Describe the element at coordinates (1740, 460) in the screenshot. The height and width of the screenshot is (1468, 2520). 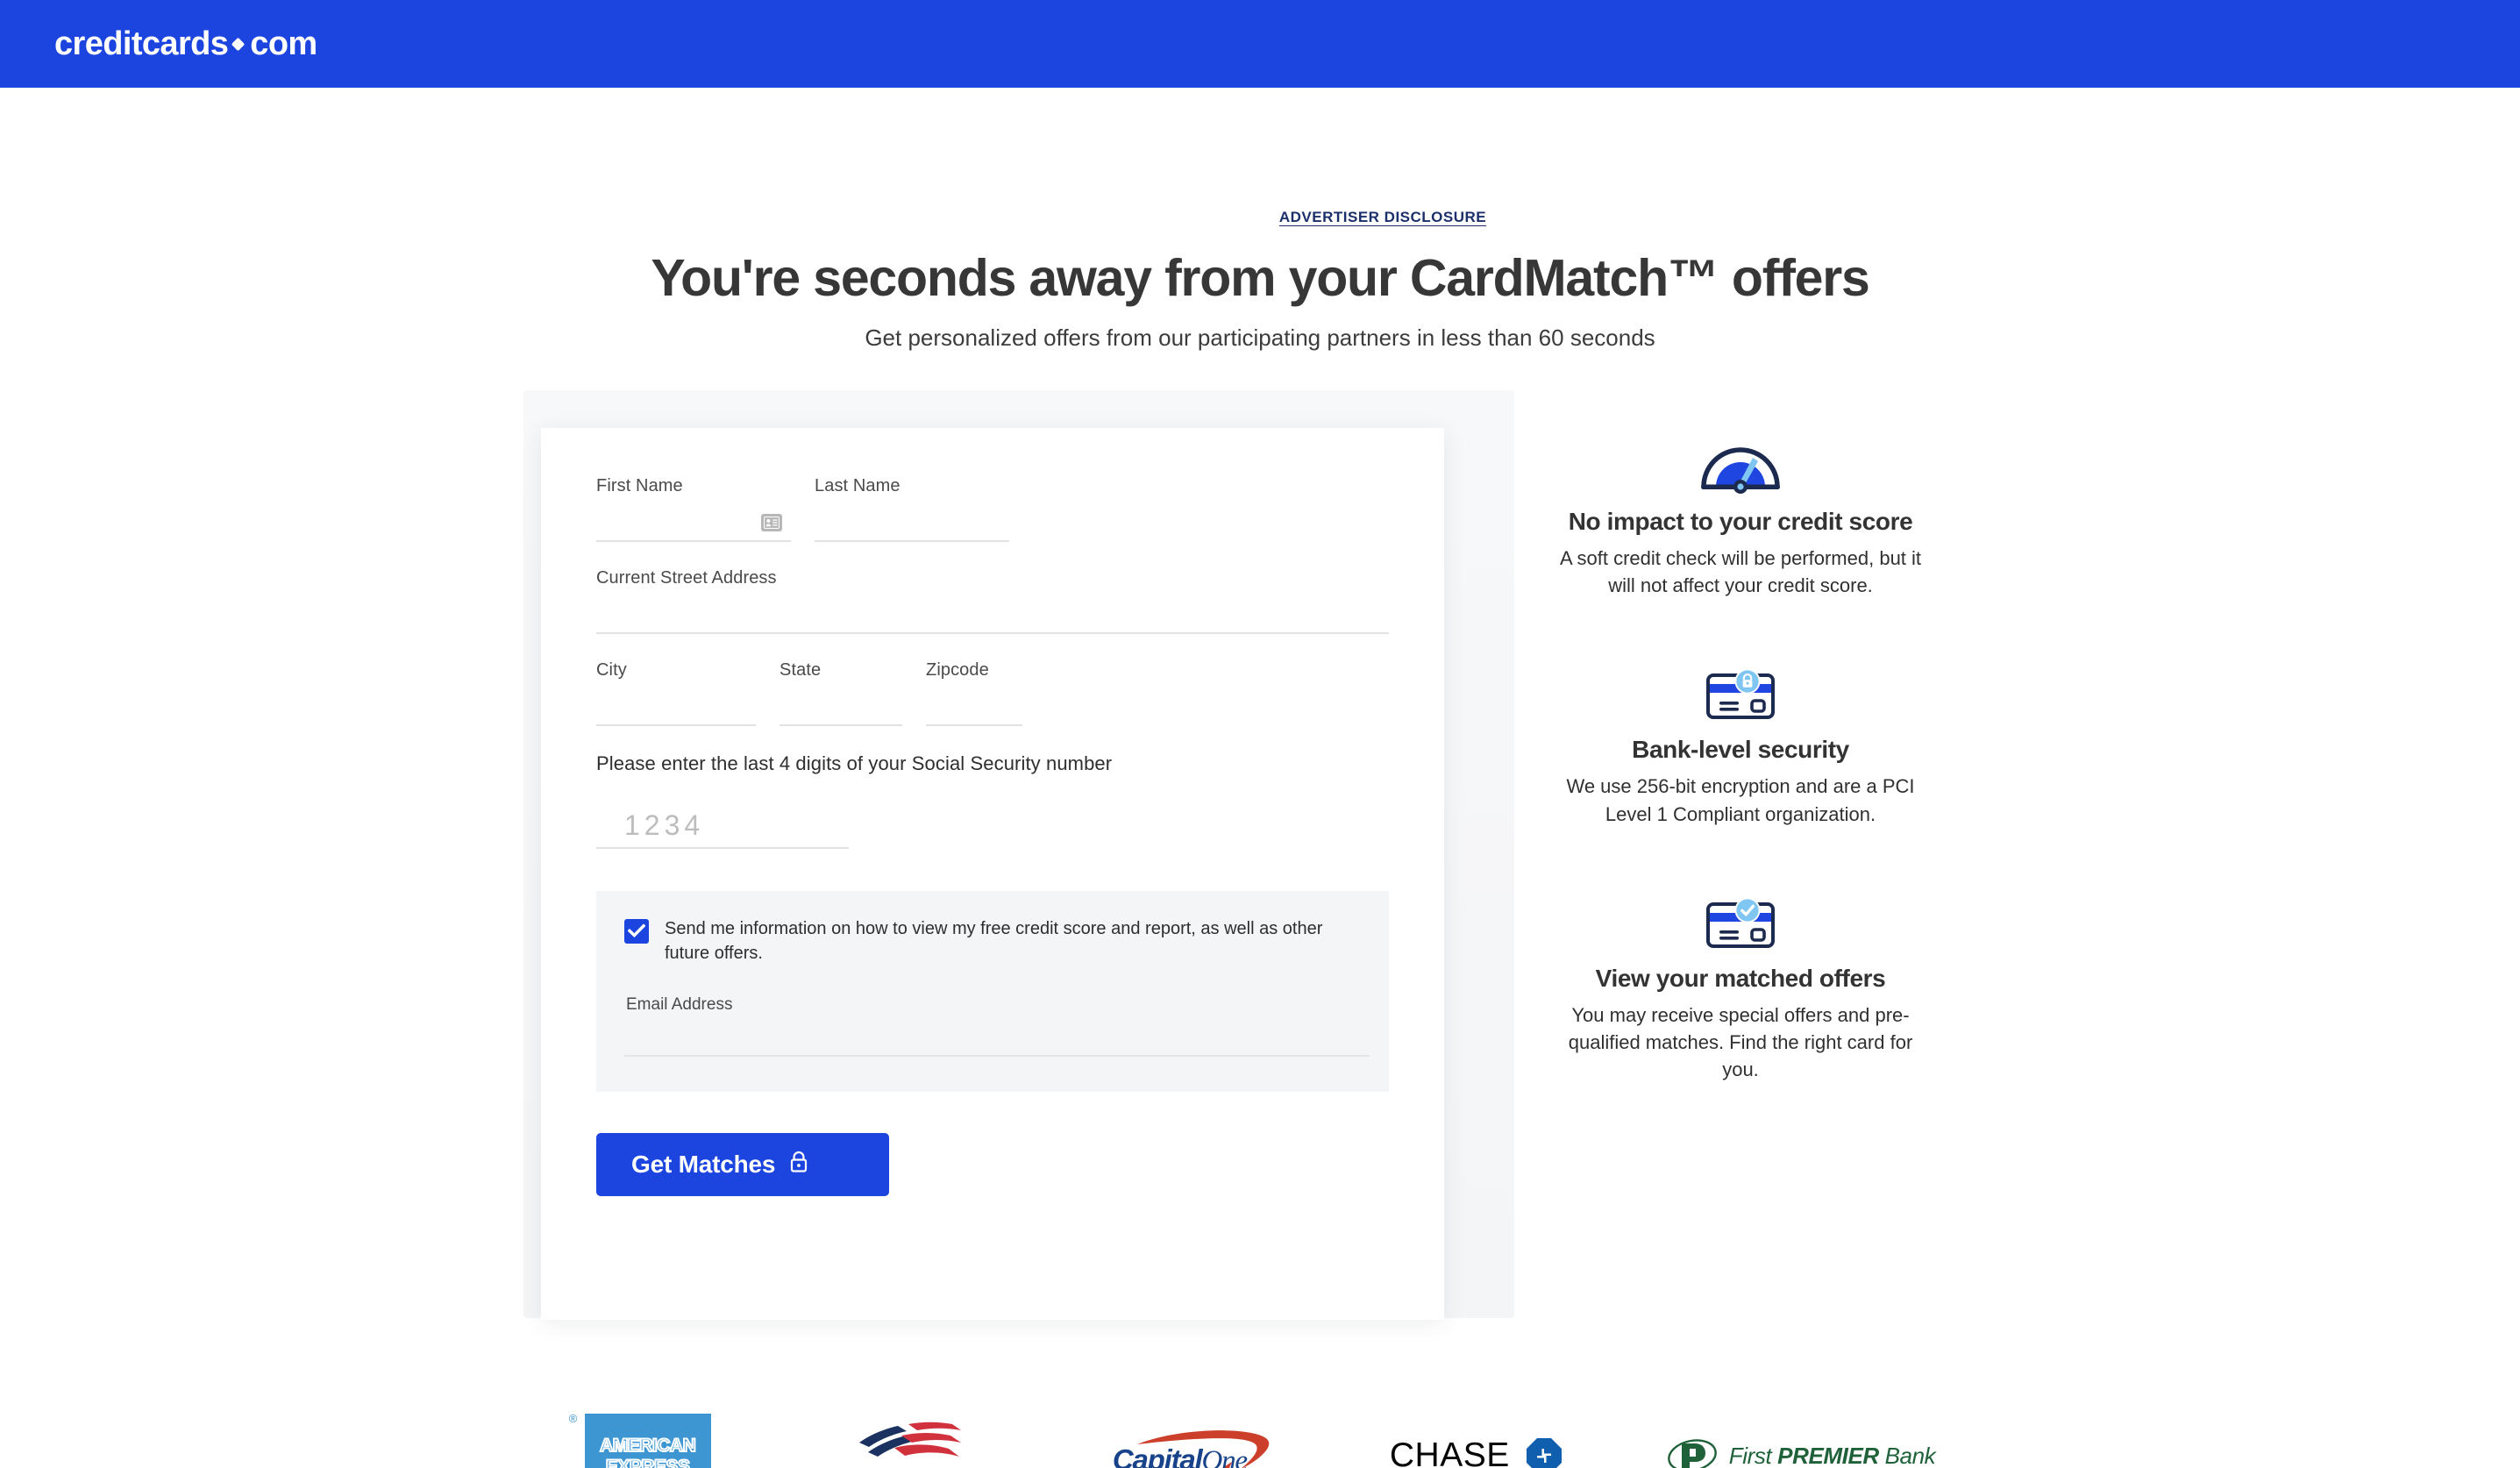
I see `speedometer-icon` at that location.